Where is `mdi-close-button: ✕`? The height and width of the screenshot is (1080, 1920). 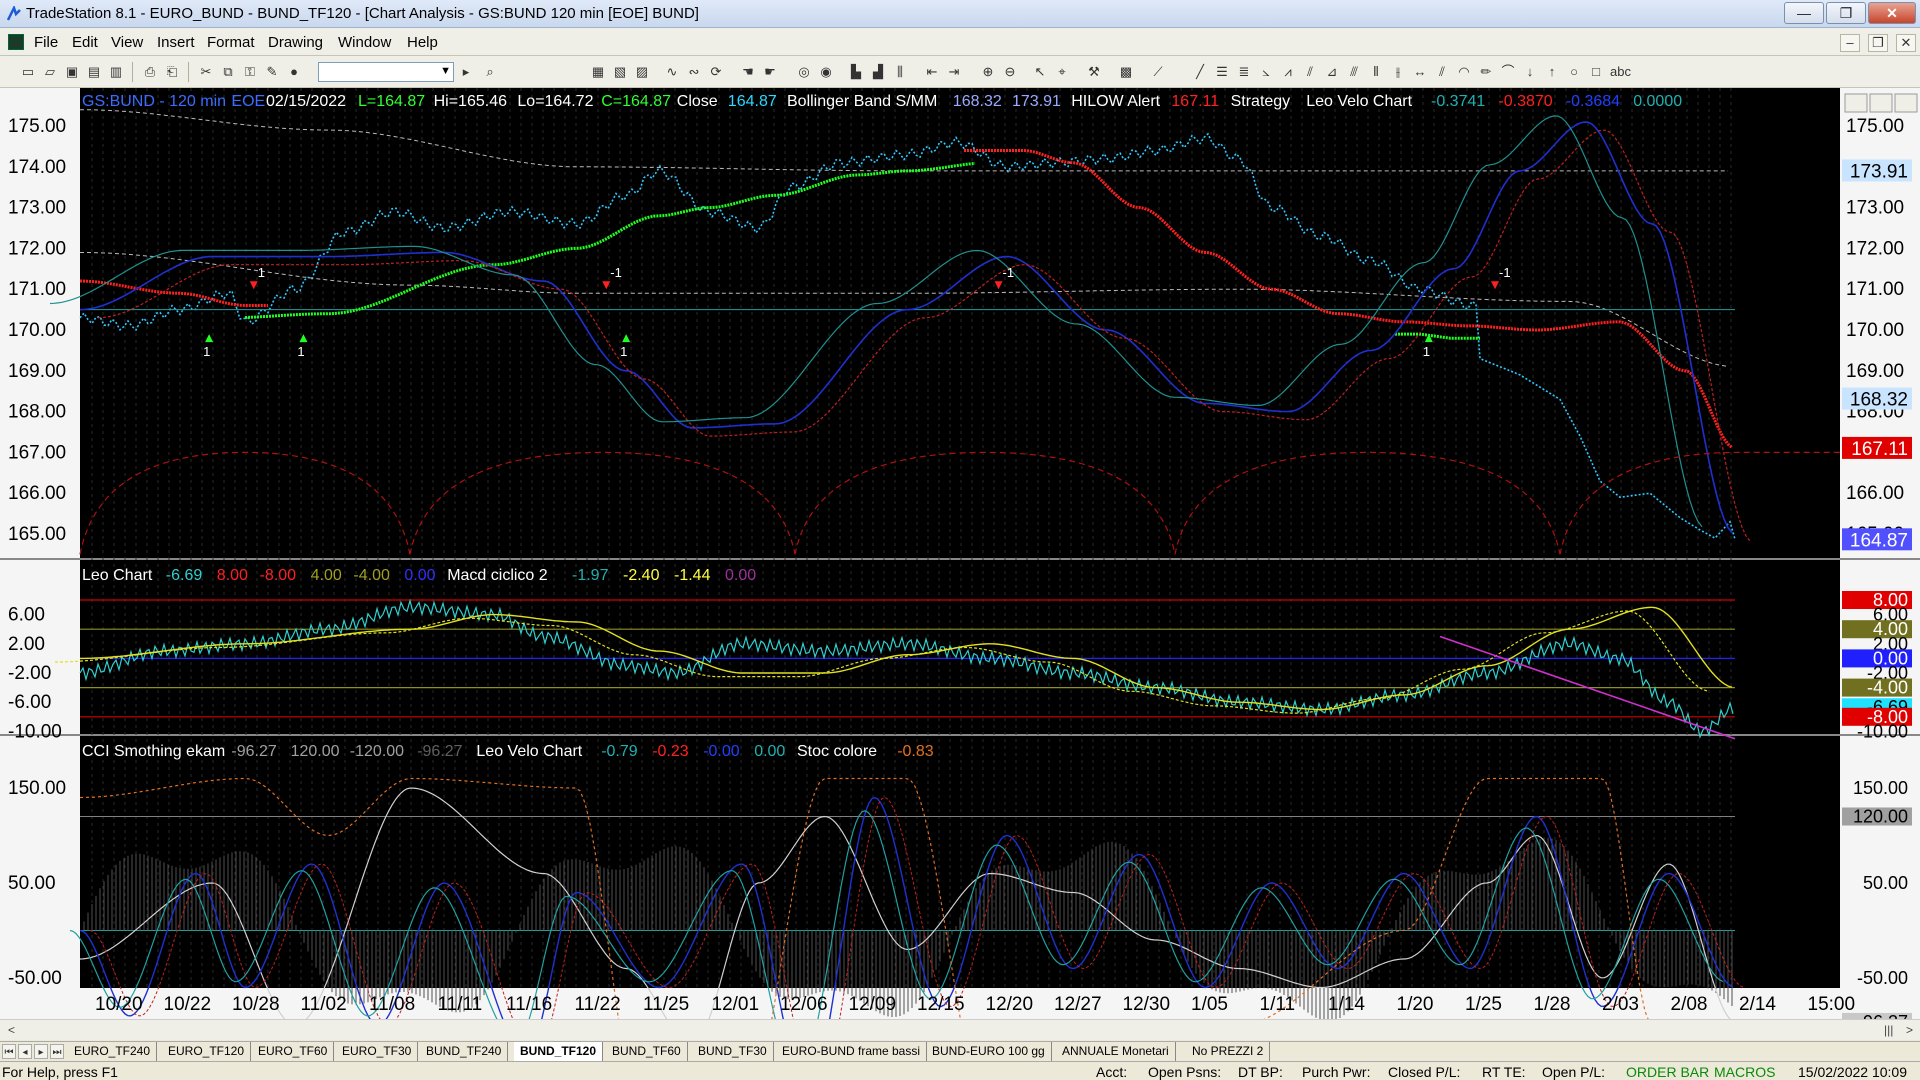 mdi-close-button: ✕ is located at coordinates (1906, 43).